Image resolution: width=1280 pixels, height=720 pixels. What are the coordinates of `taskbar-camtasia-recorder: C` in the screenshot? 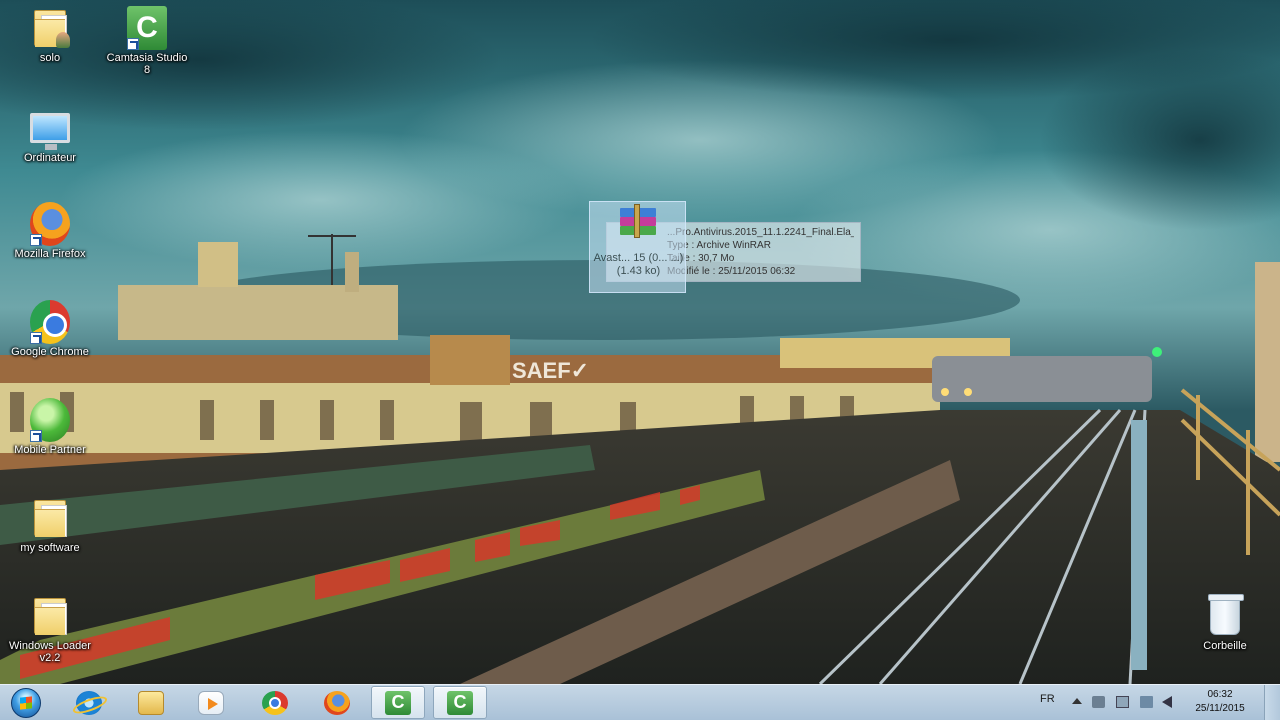 It's located at (398, 702).